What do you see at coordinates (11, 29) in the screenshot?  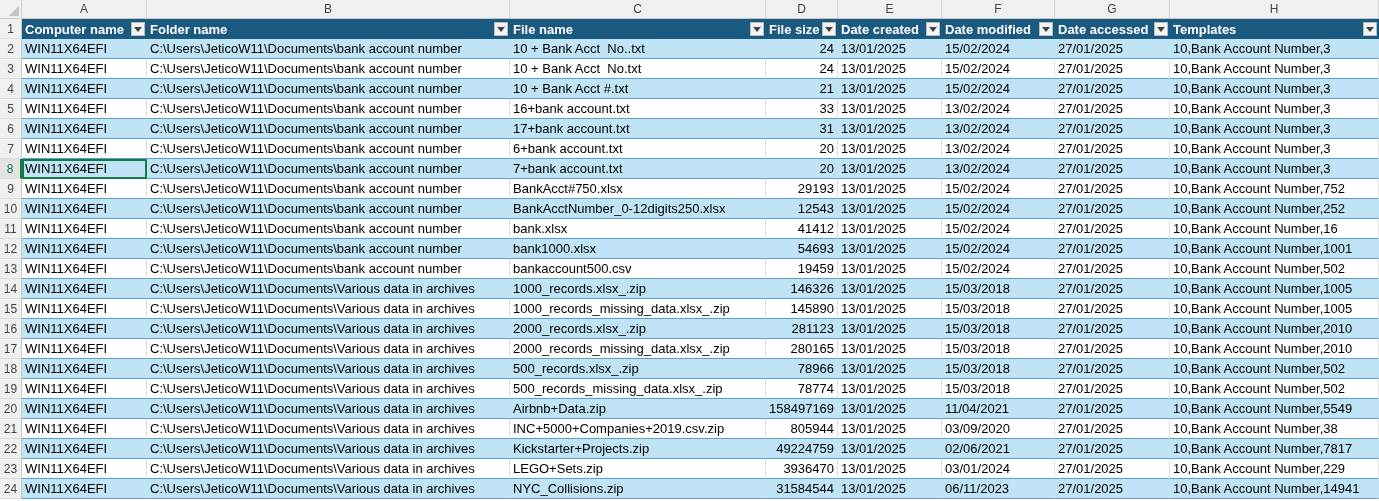 I see `row-number: 1` at bounding box center [11, 29].